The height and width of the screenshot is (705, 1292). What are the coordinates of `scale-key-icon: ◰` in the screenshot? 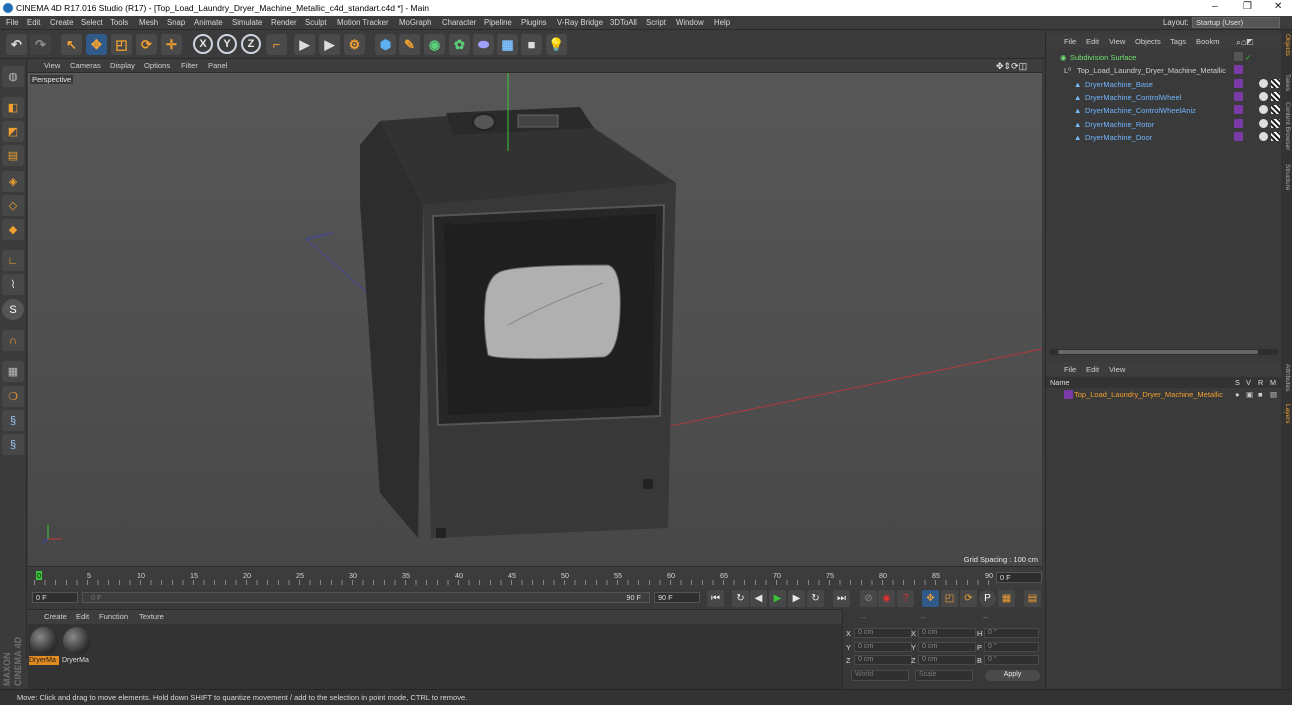 It's located at (949, 598).